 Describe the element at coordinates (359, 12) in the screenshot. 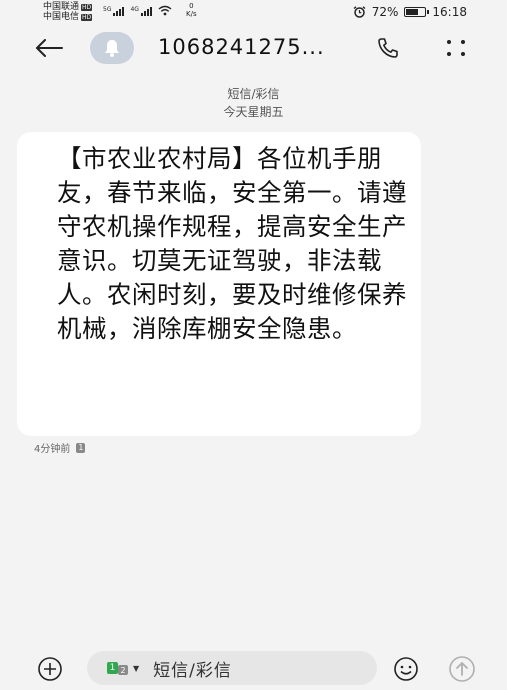

I see `alarm-icon` at that location.